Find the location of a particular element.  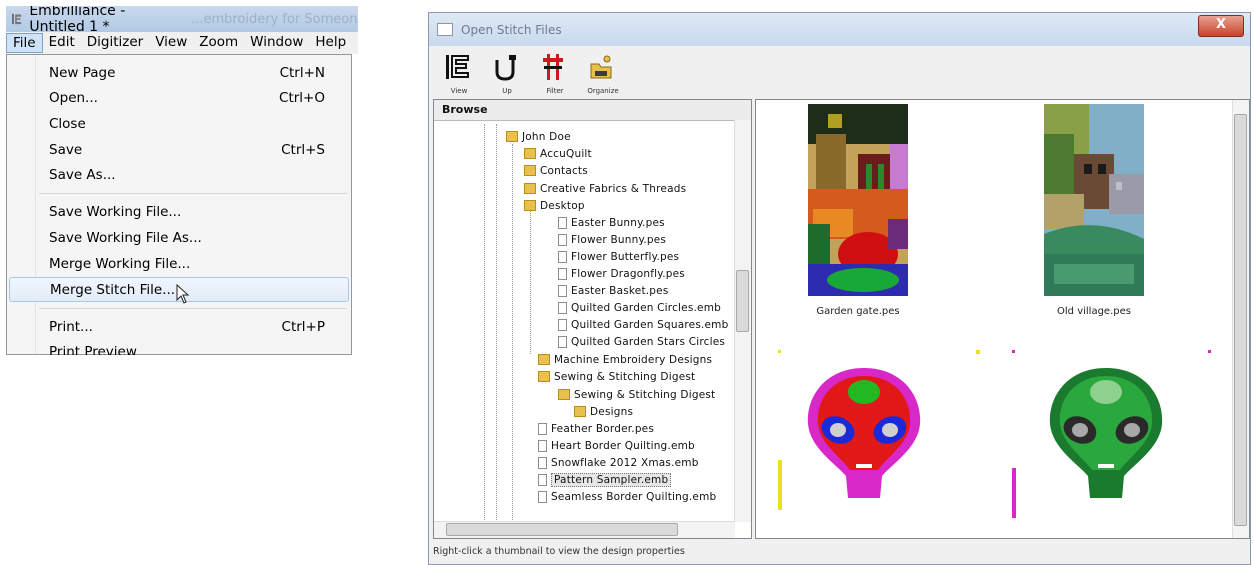

organize-icon is located at coordinates (601, 67).